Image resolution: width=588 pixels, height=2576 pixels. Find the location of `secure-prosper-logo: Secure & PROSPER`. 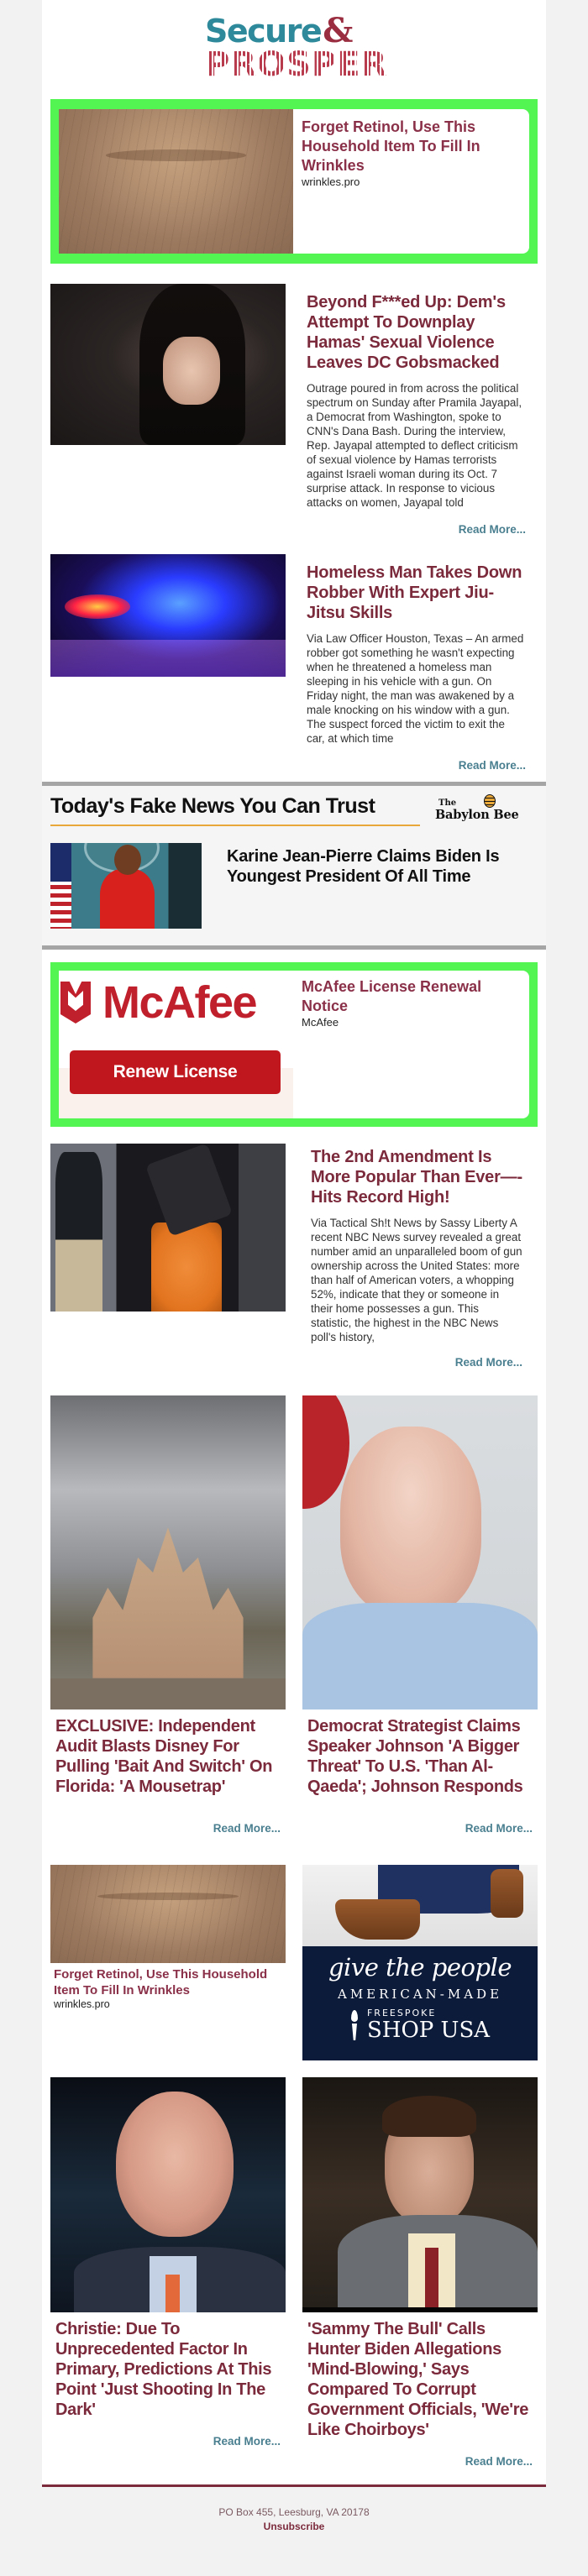

secure-prosper-logo: Secure & PROSPER is located at coordinates (295, 47).